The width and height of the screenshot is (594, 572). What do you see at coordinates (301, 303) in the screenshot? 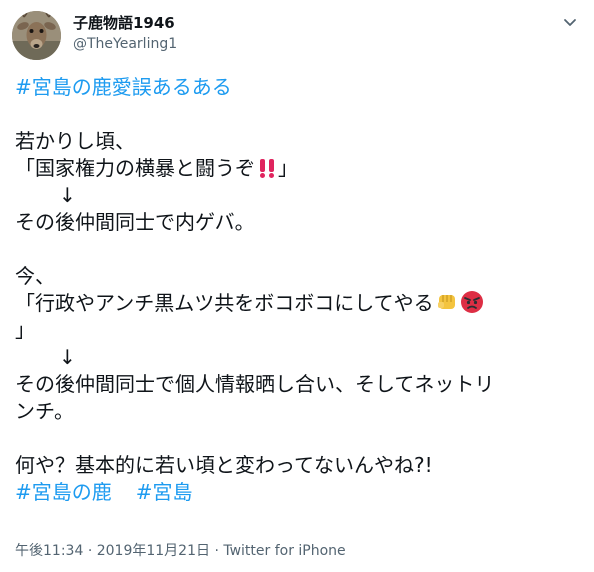
I see `tweet-line: 「行政やアンチ黒ムツ共をボコボコにしてやる` at bounding box center [301, 303].